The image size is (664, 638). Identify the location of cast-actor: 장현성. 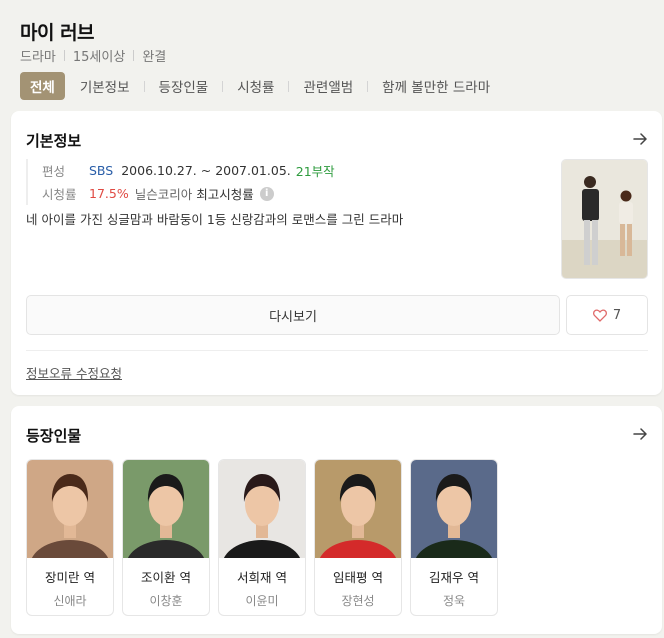
(358, 601).